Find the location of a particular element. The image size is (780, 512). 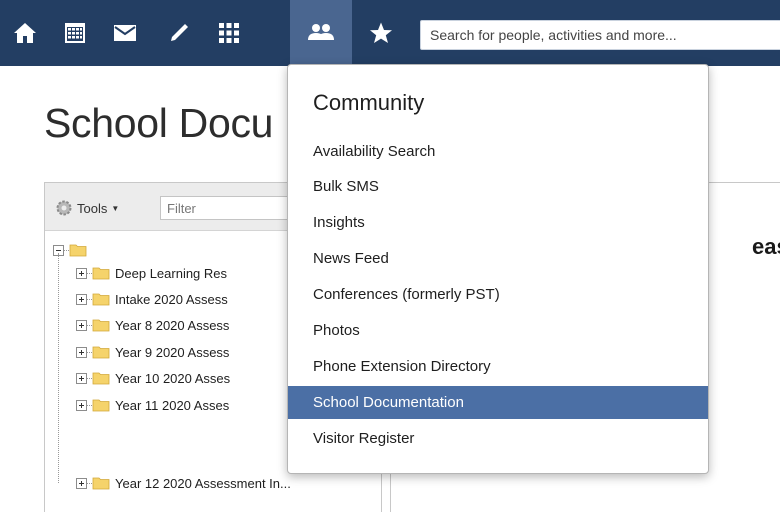

menu-item-news-feed: News Feed is located at coordinates (498, 258).